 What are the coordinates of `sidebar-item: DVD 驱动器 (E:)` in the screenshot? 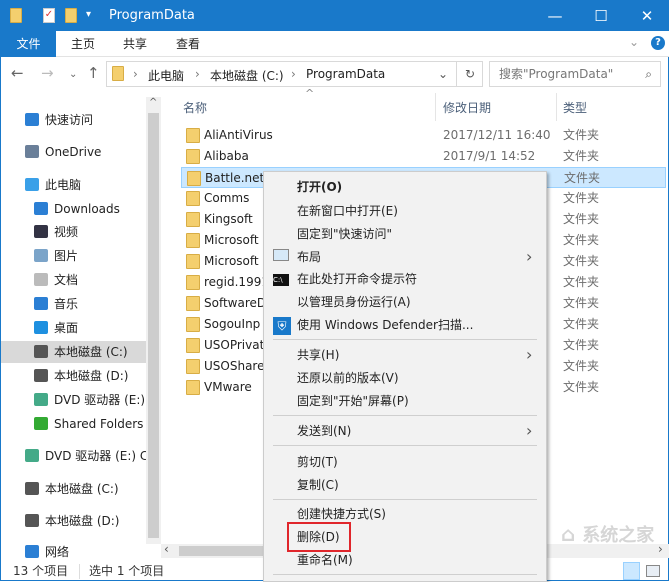 It's located at (73, 400).